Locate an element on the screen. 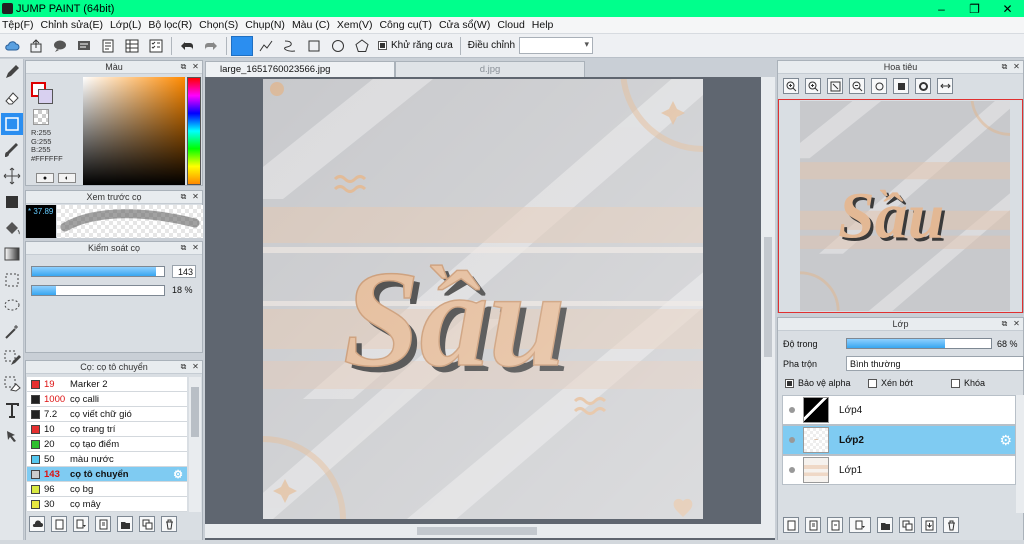  color-picker-field is located at coordinates (134, 131).